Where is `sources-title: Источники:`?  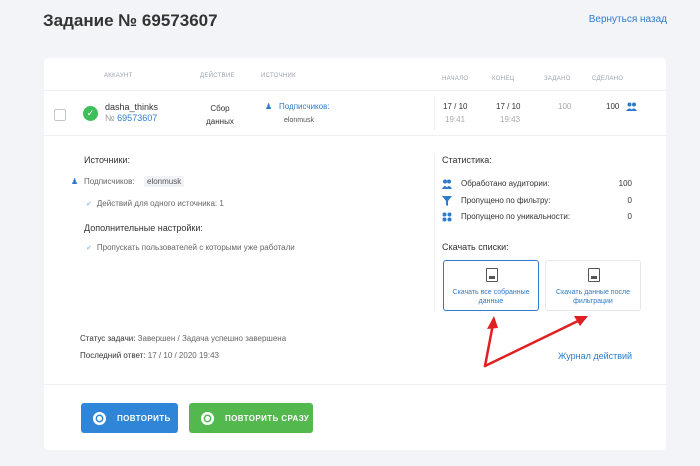
sources-title: Источники: is located at coordinates (107, 160).